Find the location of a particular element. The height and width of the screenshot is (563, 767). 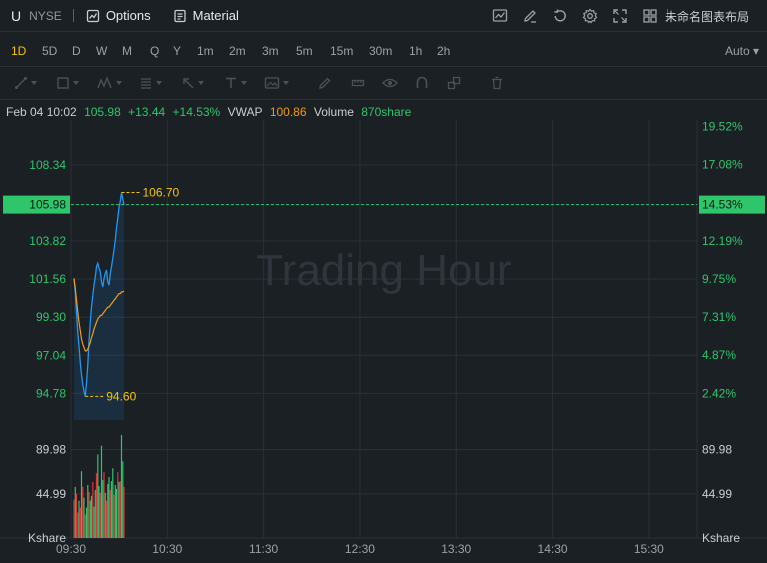

volume-unit-label-right: Kshare is located at coordinates (721, 538).